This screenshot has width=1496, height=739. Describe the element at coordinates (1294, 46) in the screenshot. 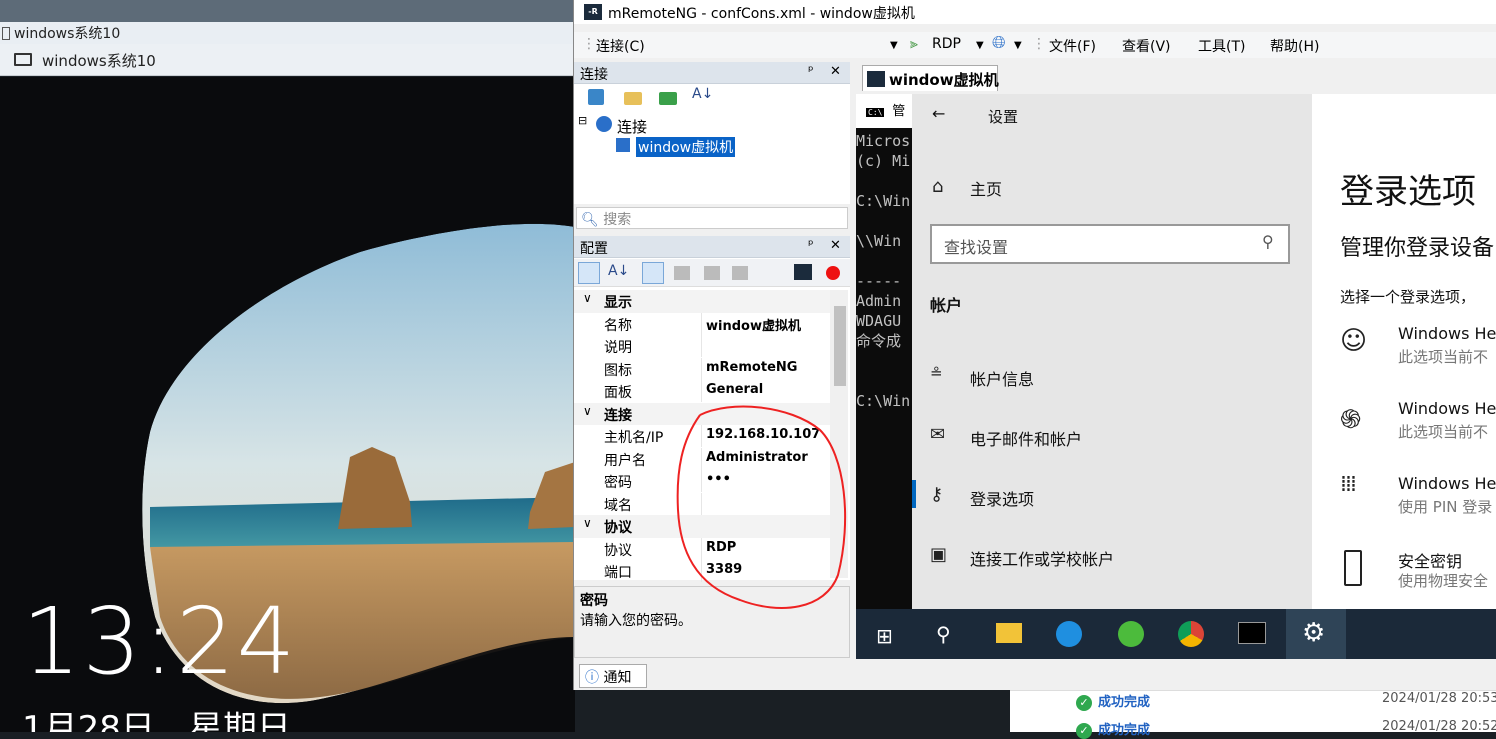

I see `help-menu: 帮助(H)` at that location.